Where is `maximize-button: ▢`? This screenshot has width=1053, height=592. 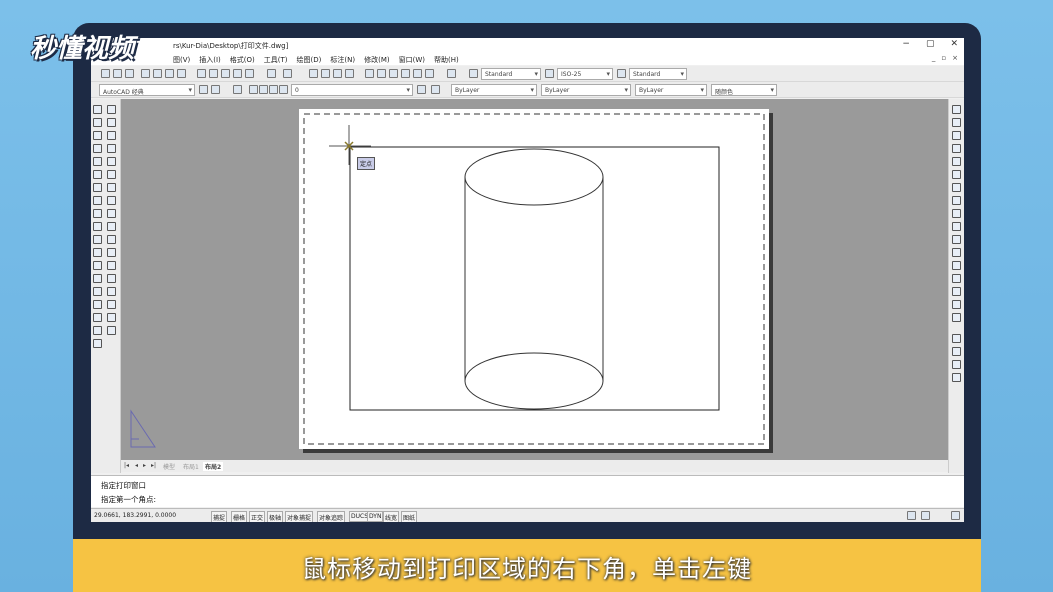
maximize-button: ▢ is located at coordinates (930, 44).